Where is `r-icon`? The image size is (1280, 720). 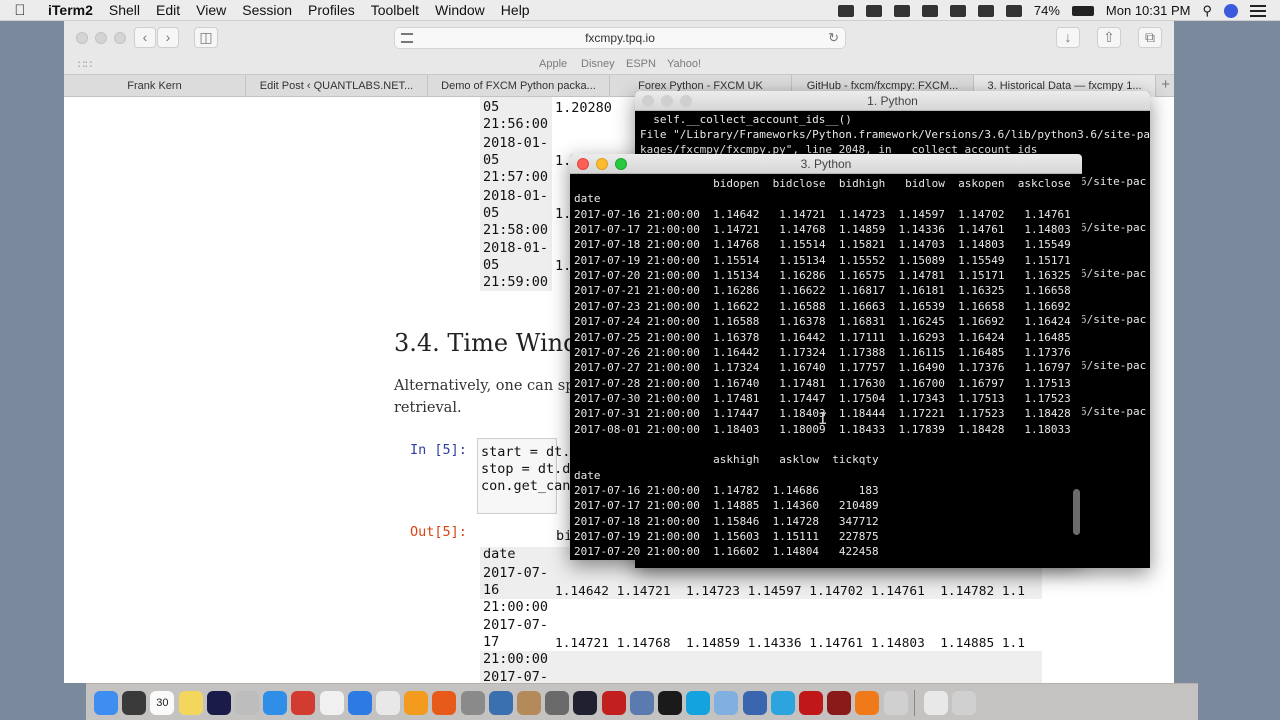
r-icon is located at coordinates (754, 703).